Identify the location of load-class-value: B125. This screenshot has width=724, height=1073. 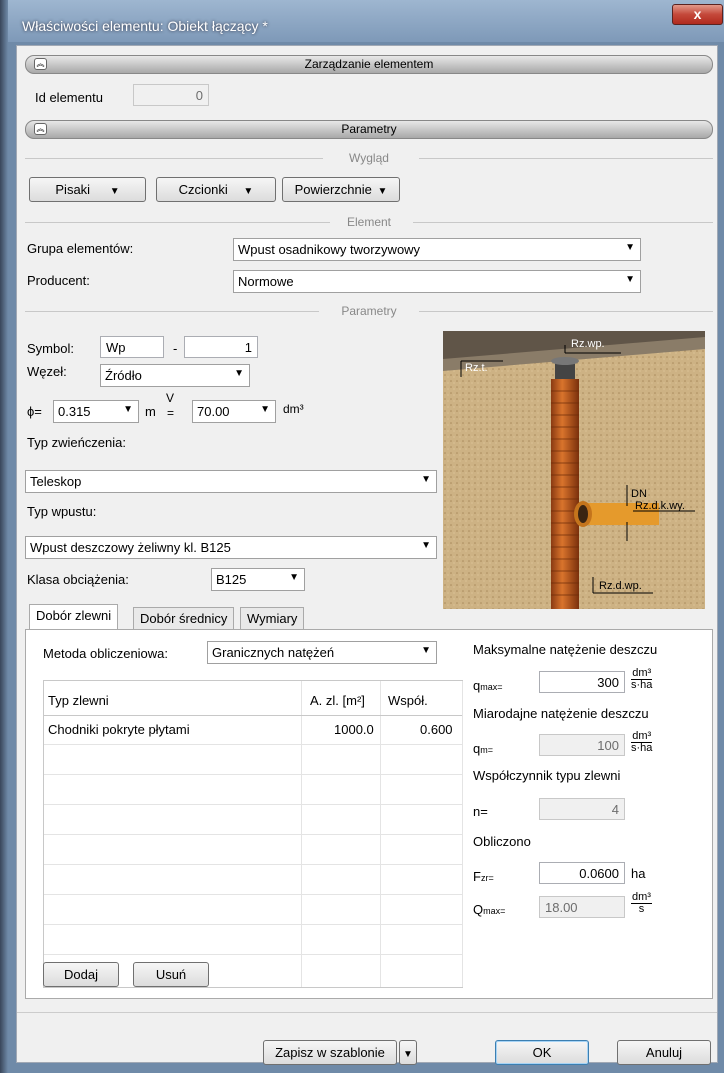
(231, 579).